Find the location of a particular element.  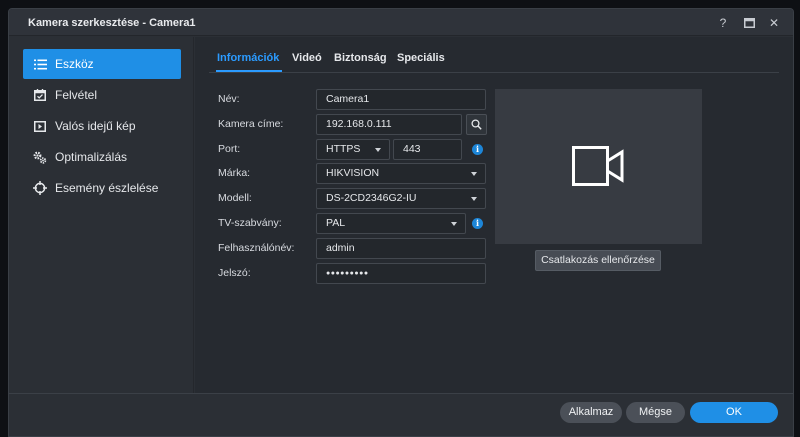

protocol-value: HTTPS is located at coordinates (343, 149).